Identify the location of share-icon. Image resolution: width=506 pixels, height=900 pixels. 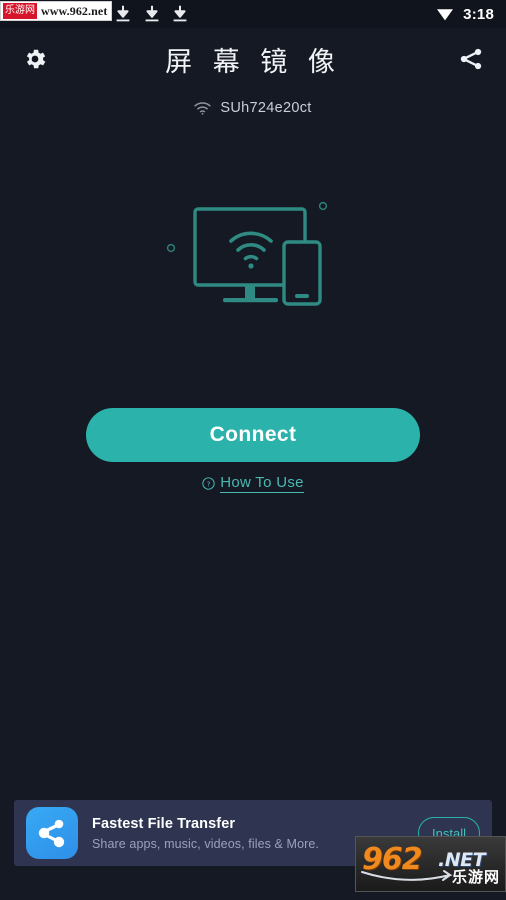
(471, 59).